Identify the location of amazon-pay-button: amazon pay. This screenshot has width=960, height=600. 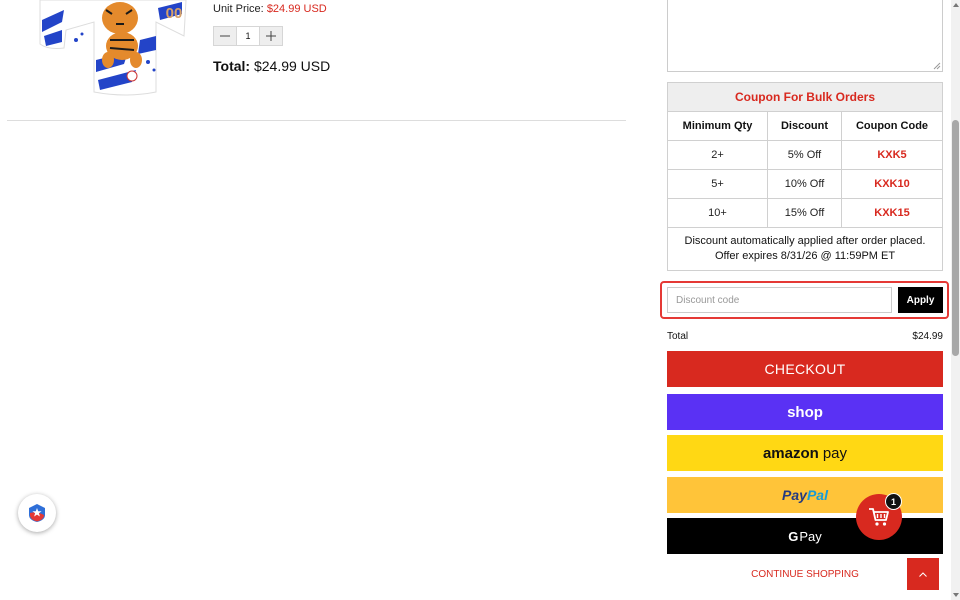
(805, 453).